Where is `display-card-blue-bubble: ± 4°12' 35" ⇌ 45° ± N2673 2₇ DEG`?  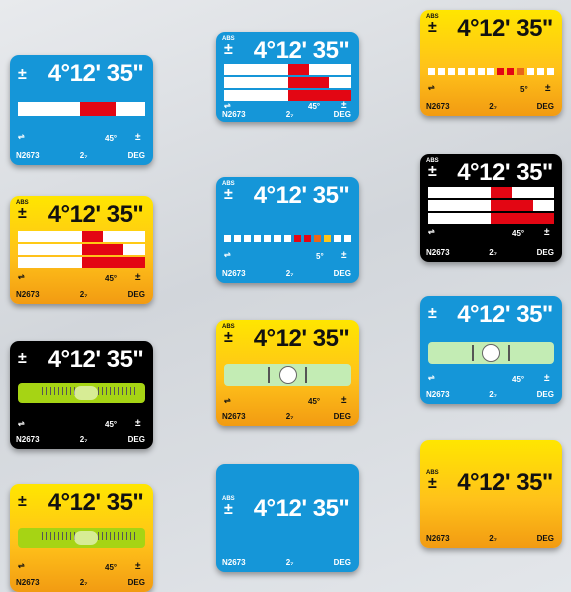
display-card-blue-bubble: ± 4°12' 35" ⇌ 45° ± N2673 2₇ DEG is located at coordinates (491, 350).